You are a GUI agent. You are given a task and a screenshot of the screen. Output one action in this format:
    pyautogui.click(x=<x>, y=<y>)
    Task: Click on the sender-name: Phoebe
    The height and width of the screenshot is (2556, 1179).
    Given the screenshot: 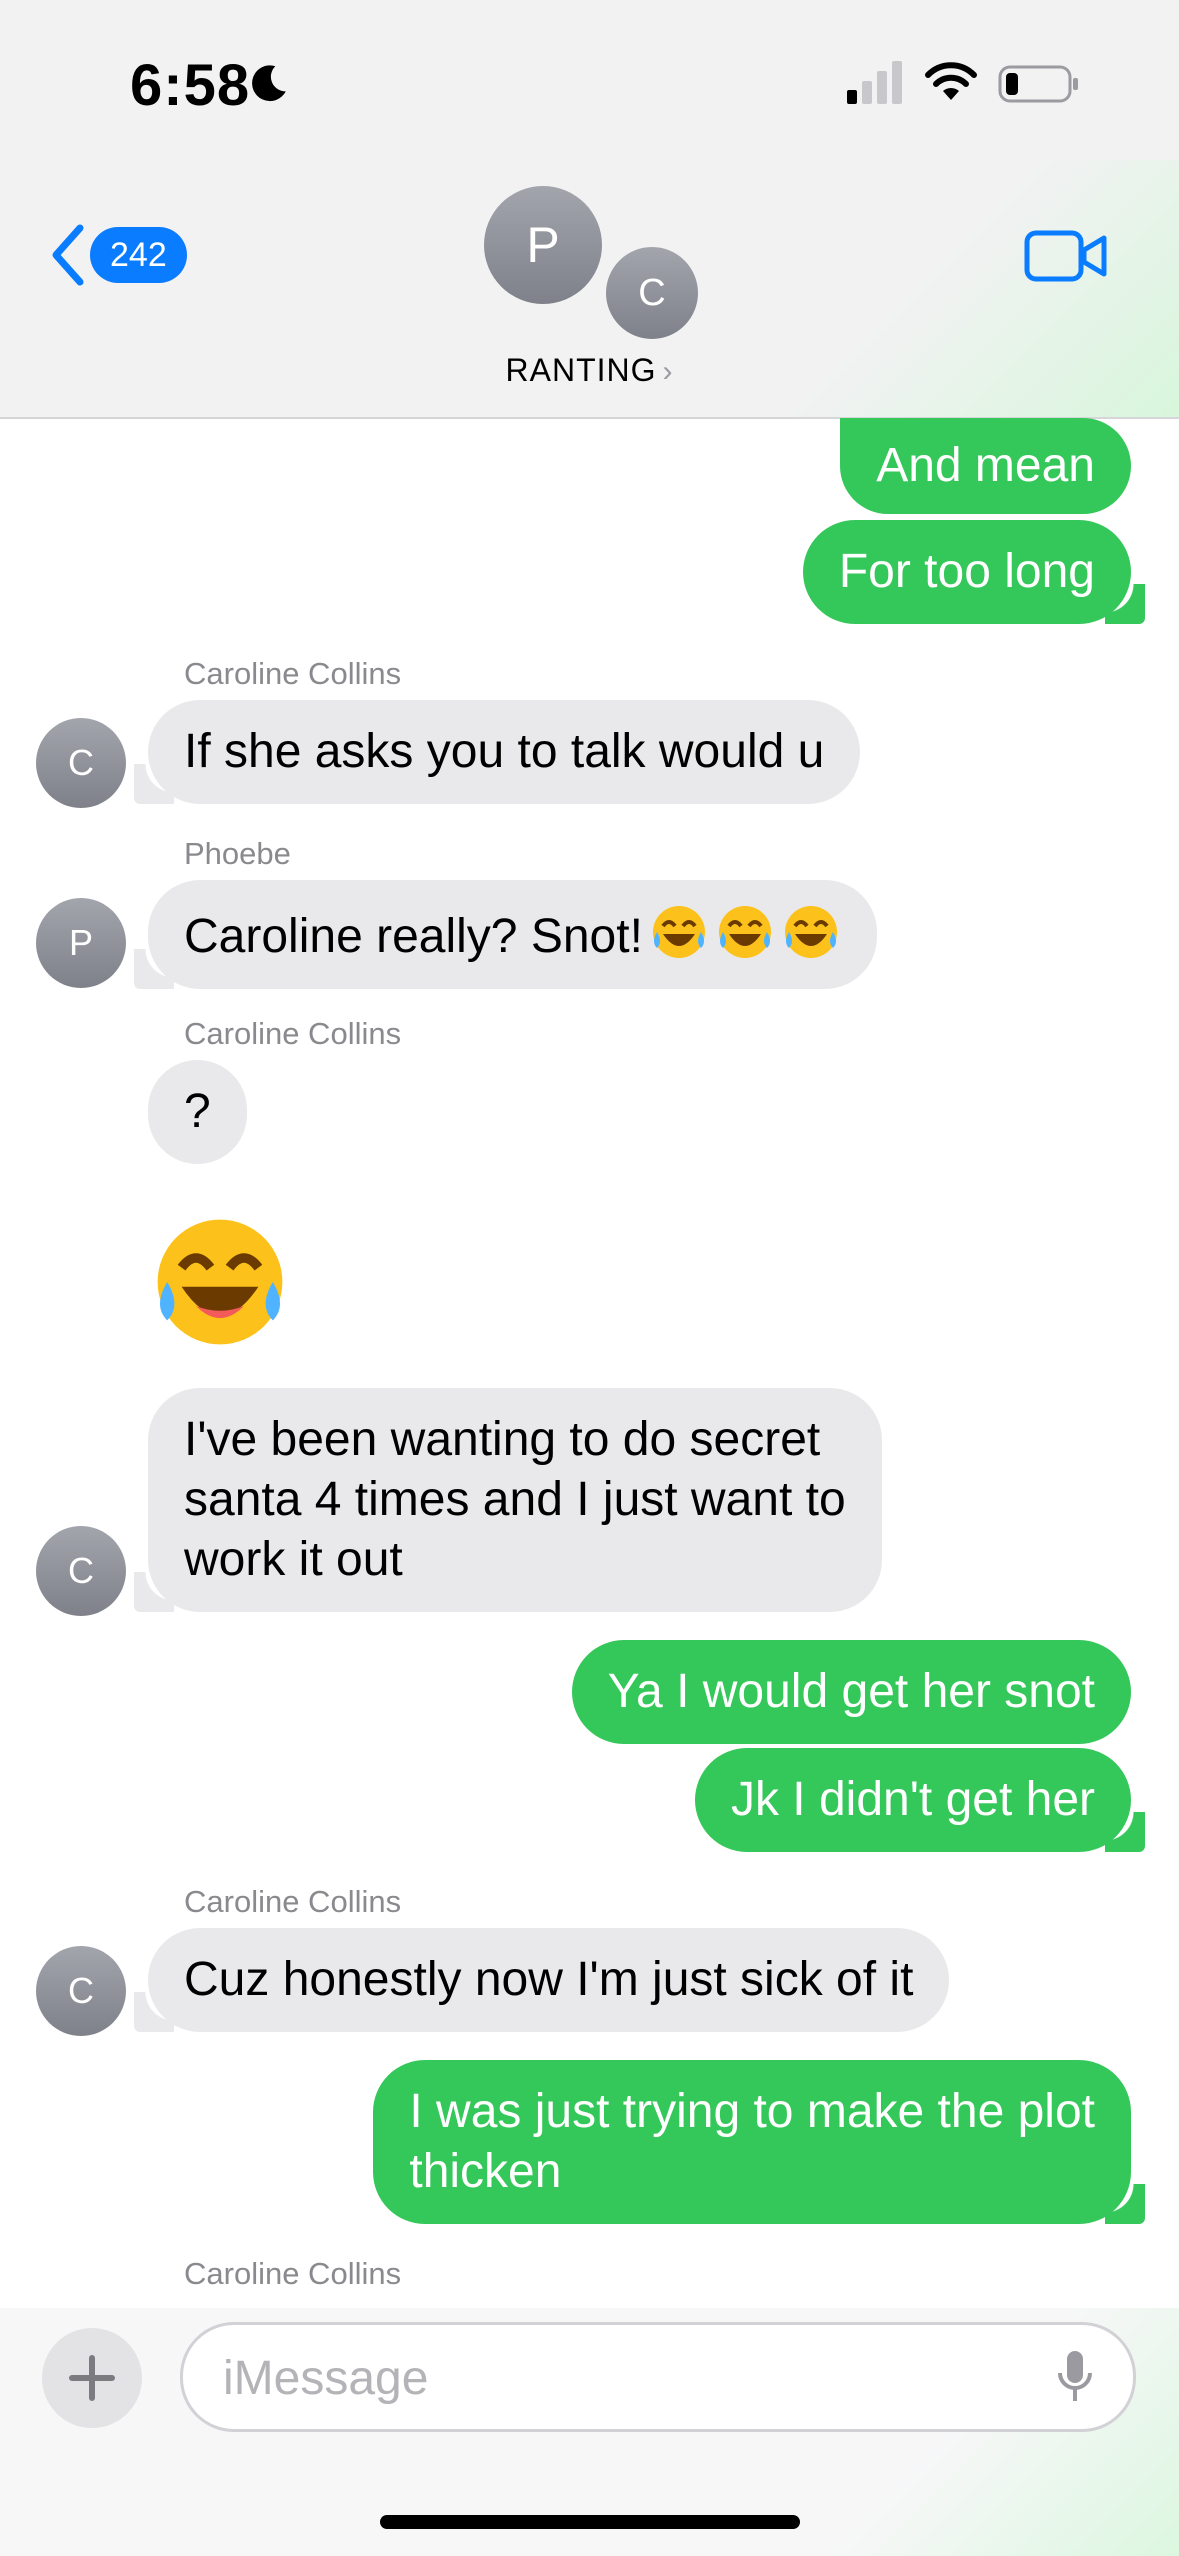 What is the action you would take?
    pyautogui.click(x=237, y=853)
    